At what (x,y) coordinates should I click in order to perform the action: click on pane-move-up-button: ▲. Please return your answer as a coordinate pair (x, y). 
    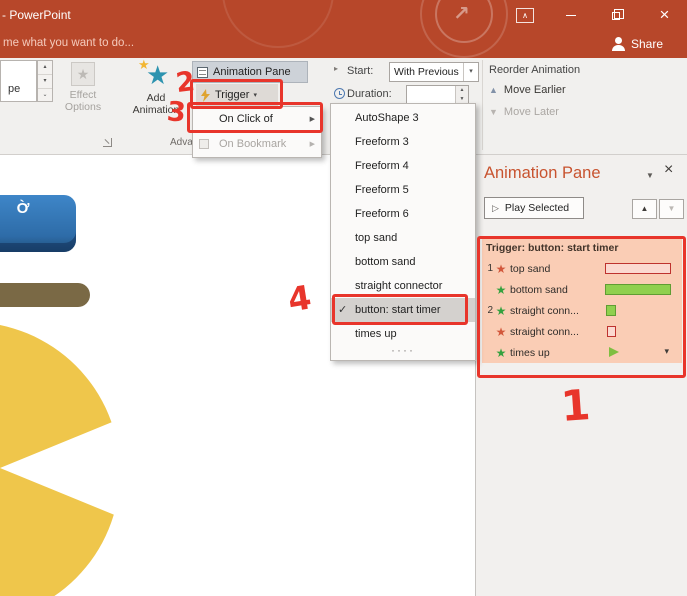
    Looking at the image, I should click on (644, 209).